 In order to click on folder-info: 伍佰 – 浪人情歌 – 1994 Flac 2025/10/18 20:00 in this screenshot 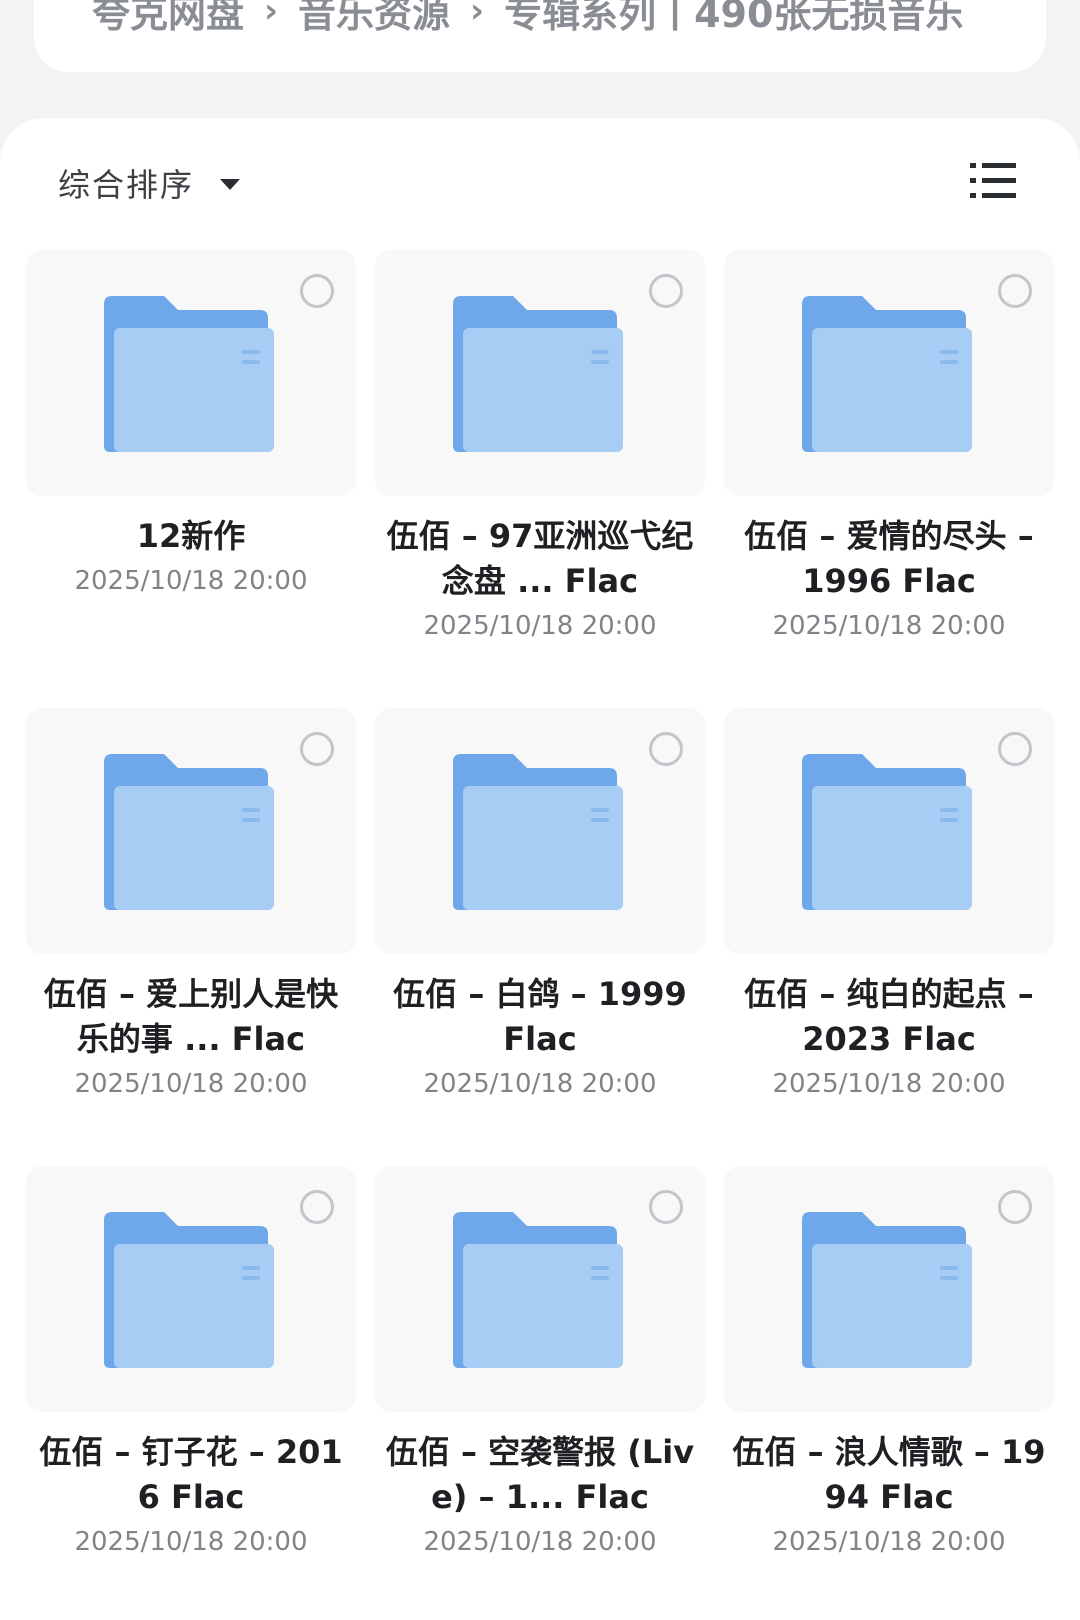, I will do `click(889, 1497)`.